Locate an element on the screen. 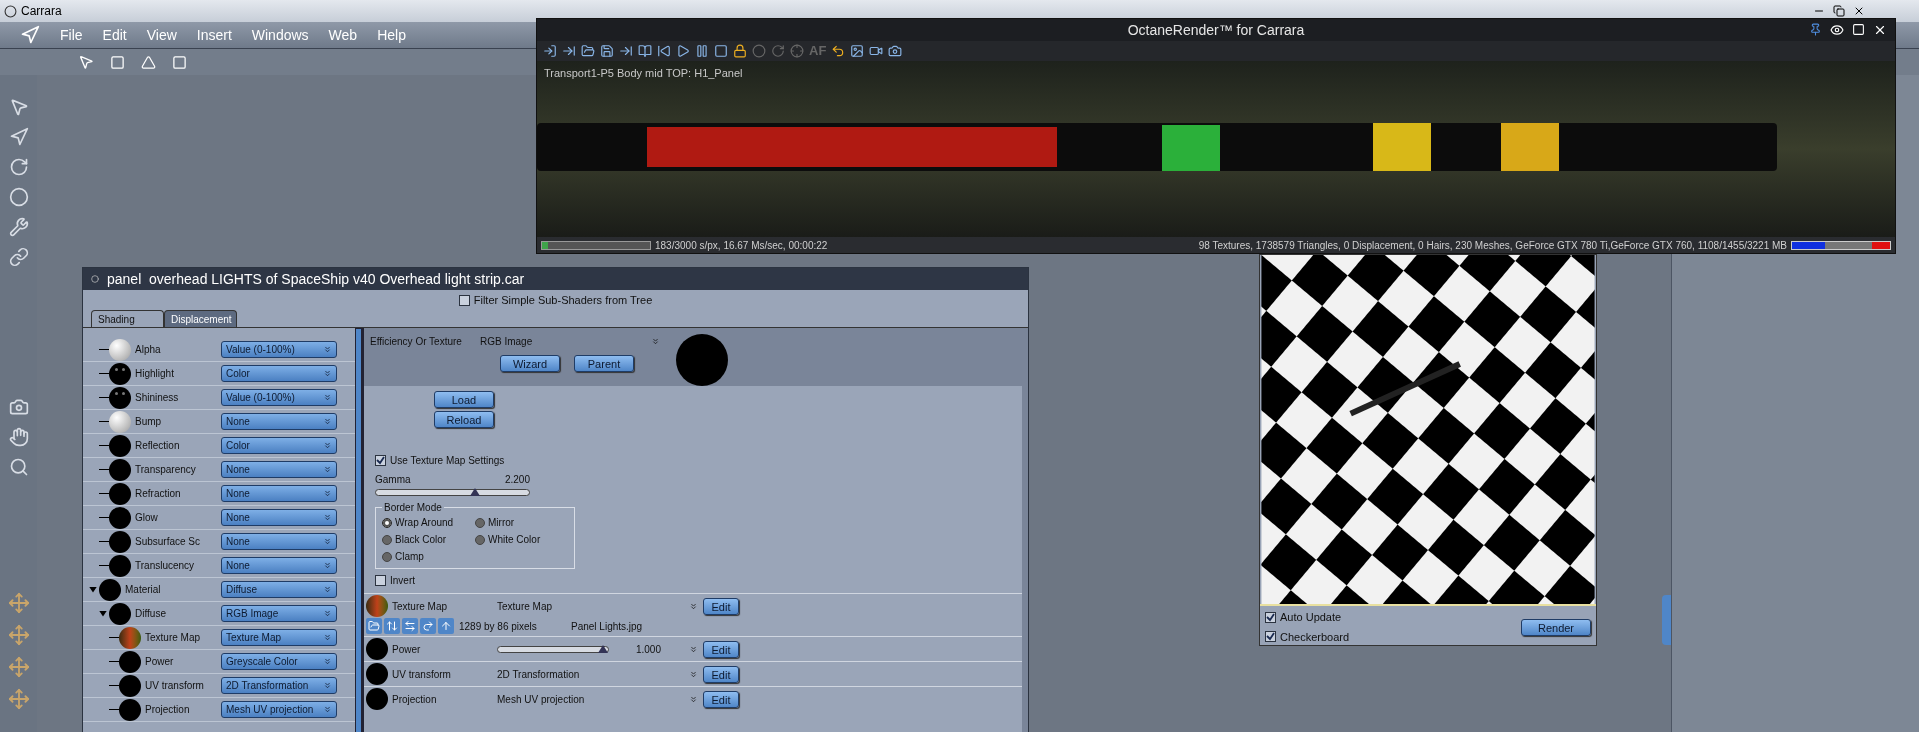 This screenshot has width=1919, height=732. radio-option: Mirror is located at coordinates (521, 522).